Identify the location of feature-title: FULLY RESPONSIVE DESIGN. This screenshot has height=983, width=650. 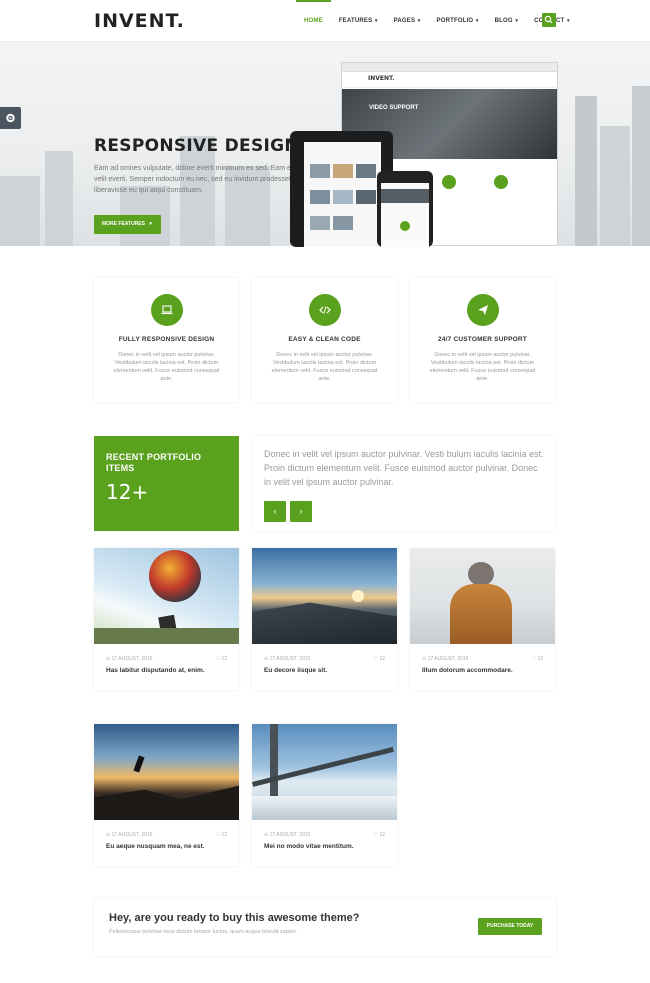
(166, 339).